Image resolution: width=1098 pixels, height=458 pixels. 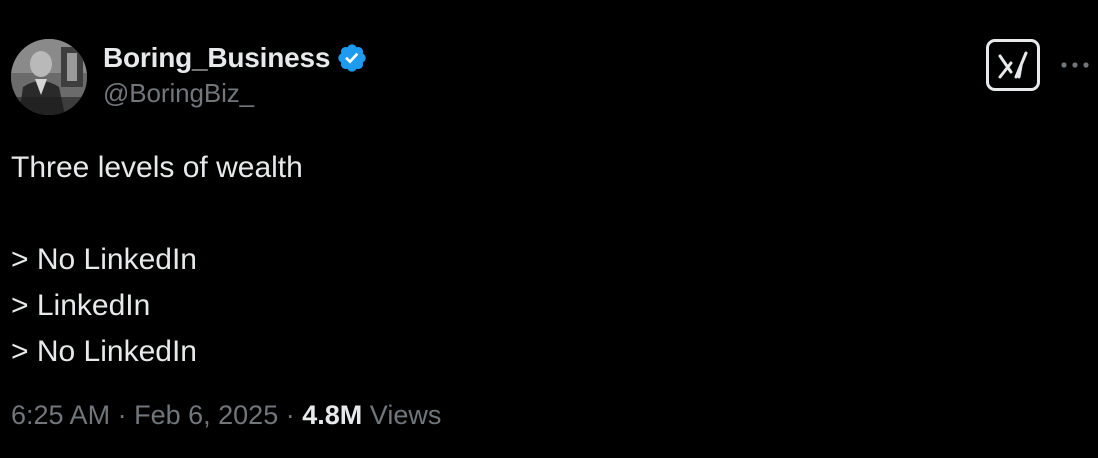 I want to click on author-info: Boring_Business @BoringBiz_, so click(x=235, y=74).